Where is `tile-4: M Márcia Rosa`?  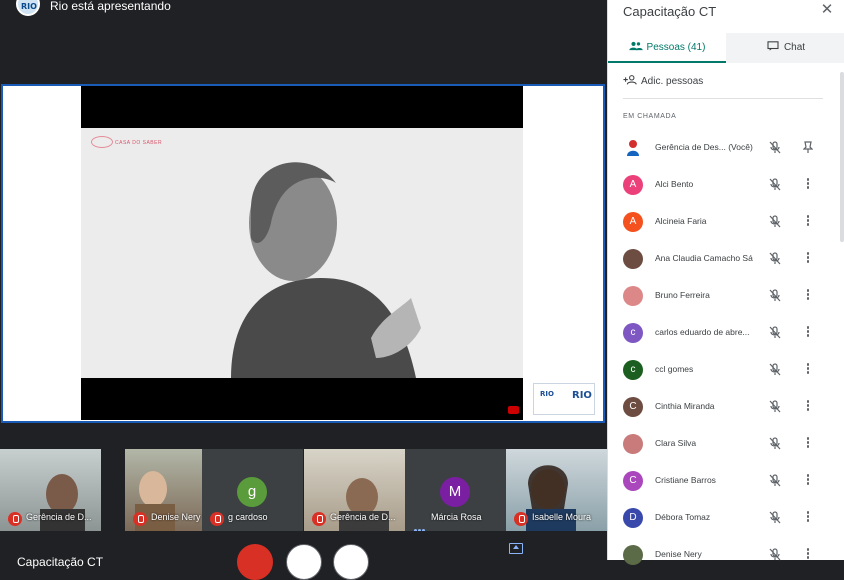
tile-4: M Márcia Rosa is located at coordinates (455, 490).